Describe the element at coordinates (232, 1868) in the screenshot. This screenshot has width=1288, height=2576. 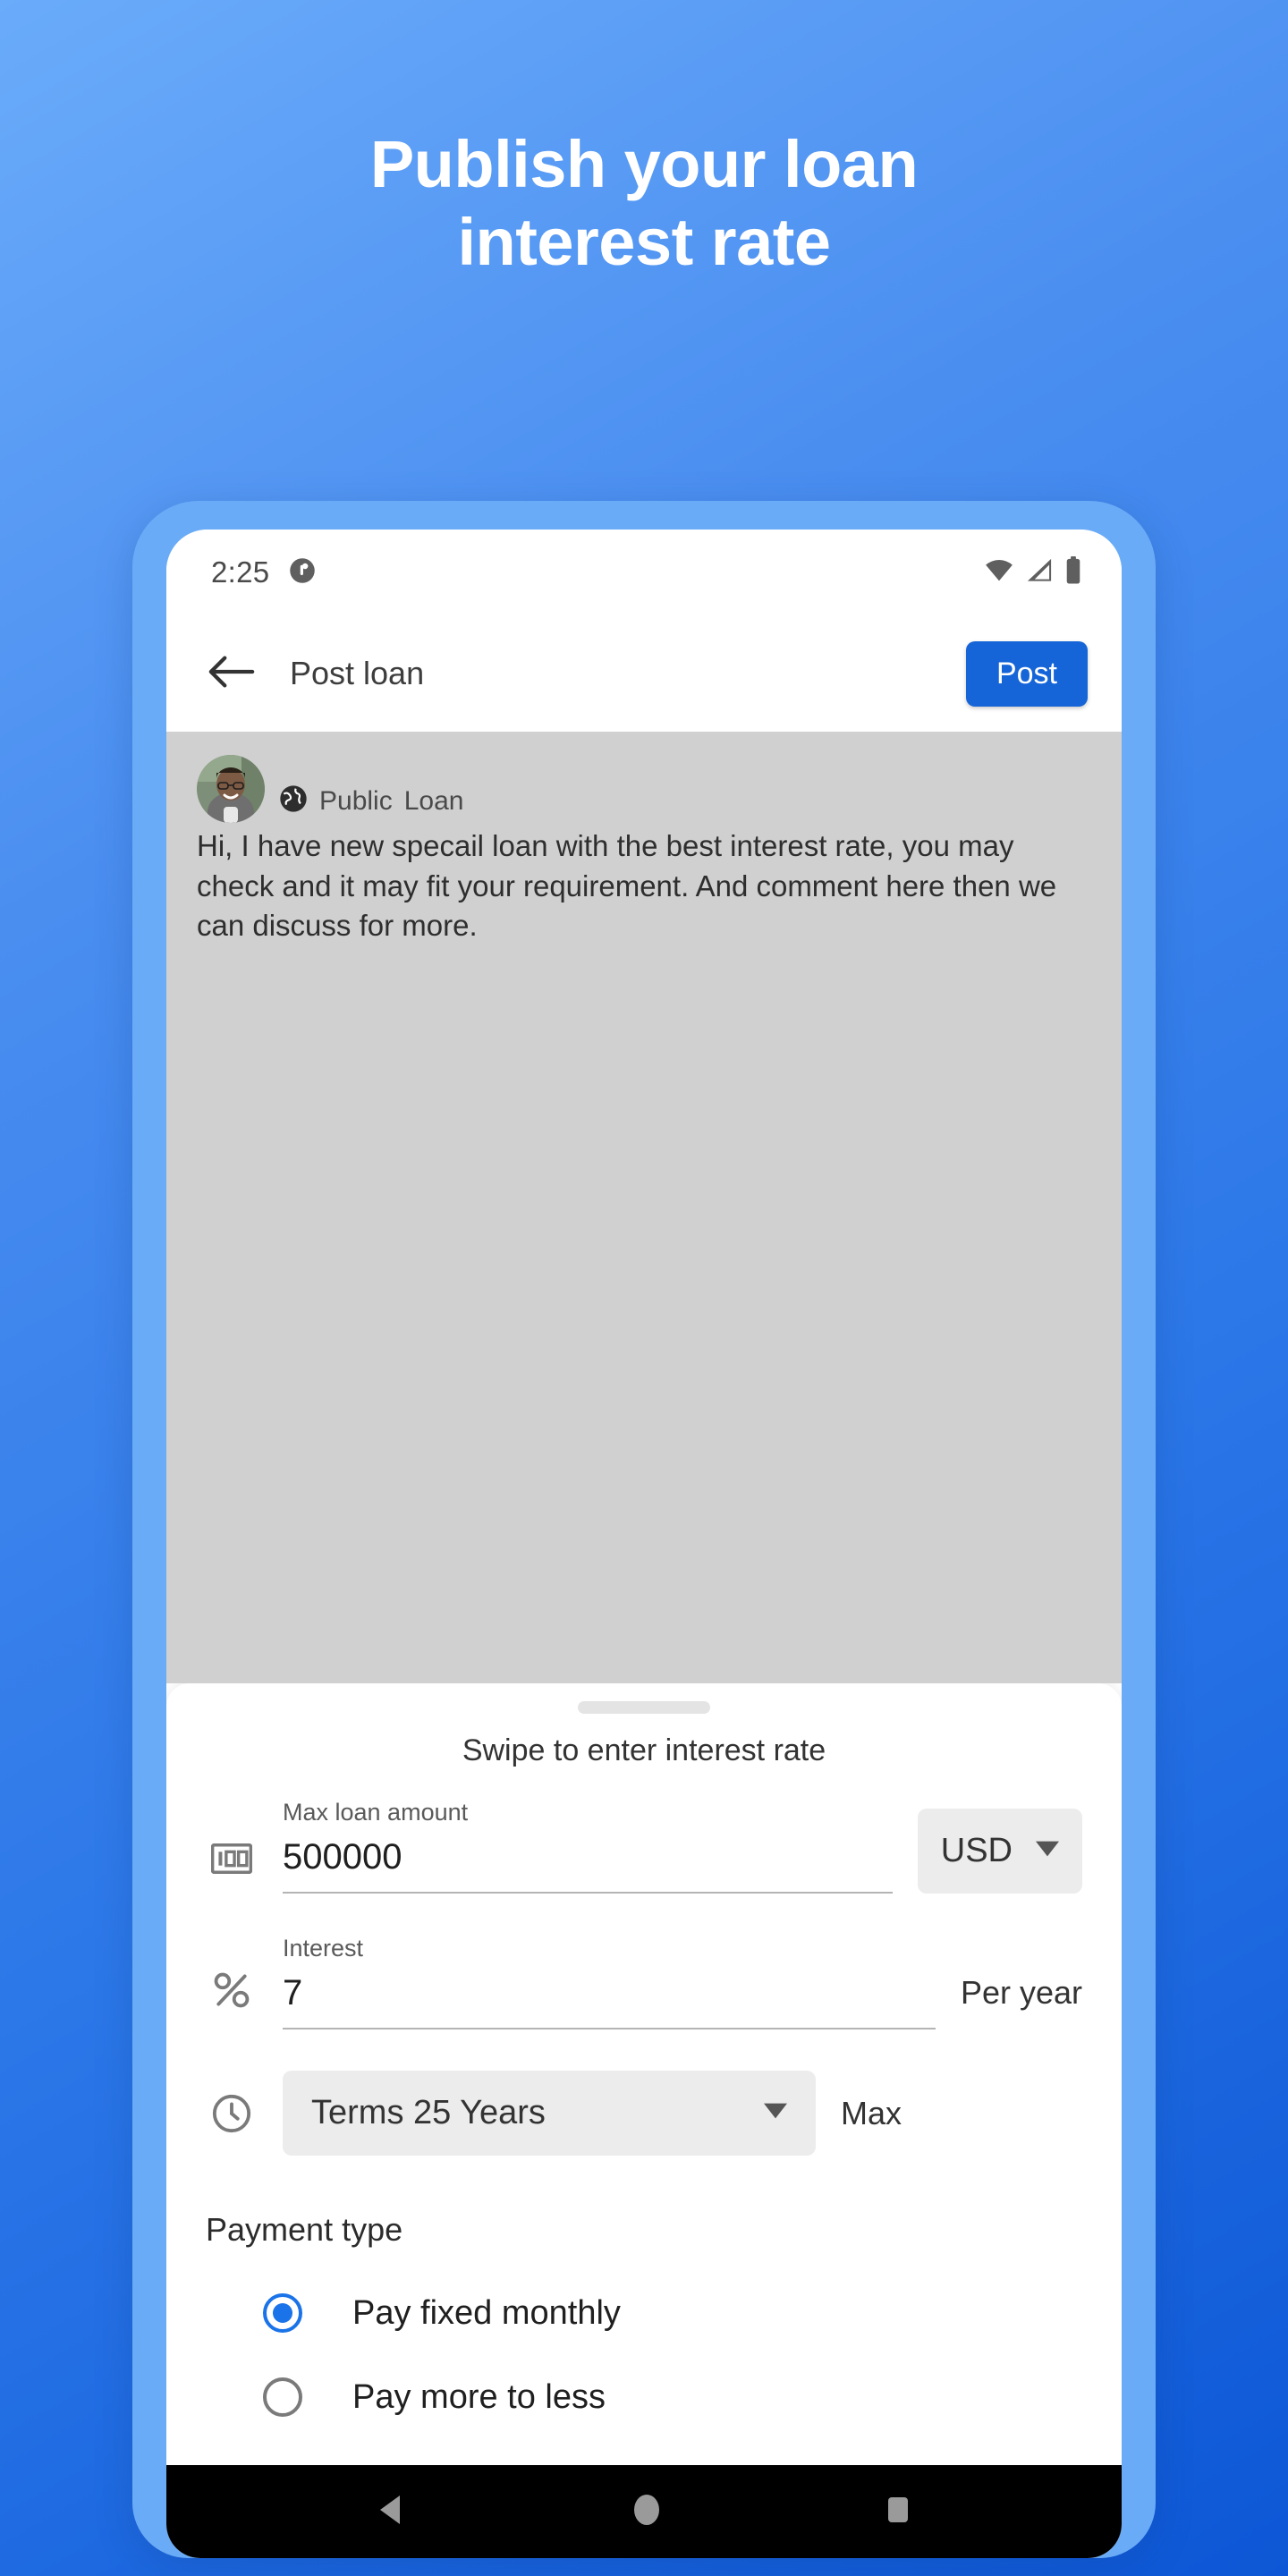
I see `banknote-icon` at that location.